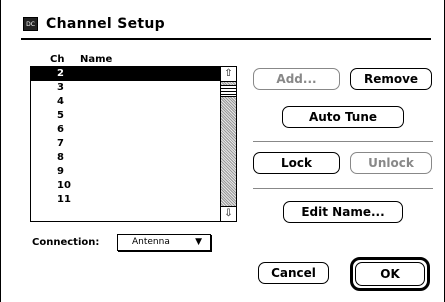  I want to click on chevron-down-icon: ▼, so click(198, 242).